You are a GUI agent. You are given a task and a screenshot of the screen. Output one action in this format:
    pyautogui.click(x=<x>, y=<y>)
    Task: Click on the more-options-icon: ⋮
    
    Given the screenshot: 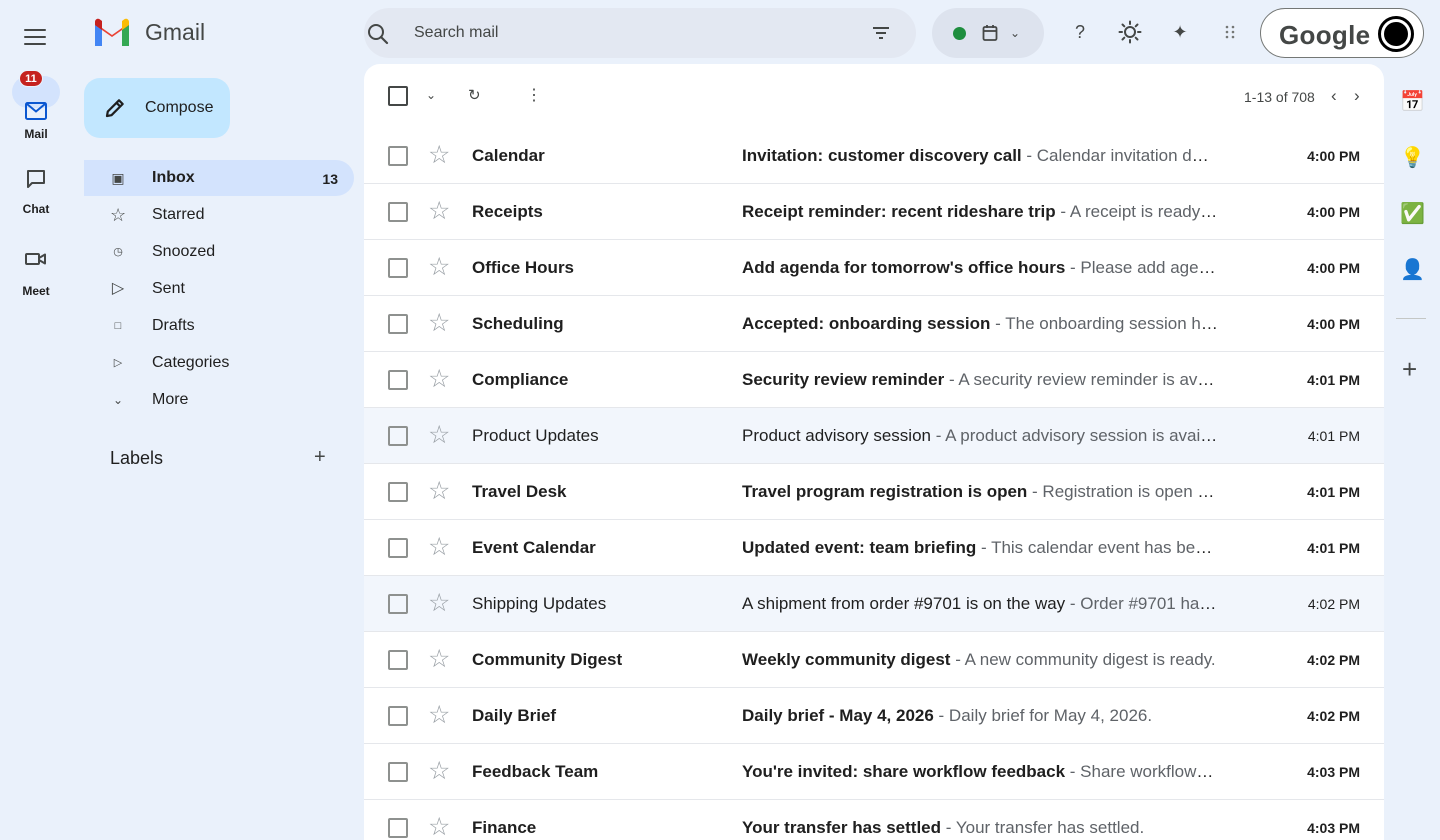 What is the action you would take?
    pyautogui.click(x=534, y=95)
    